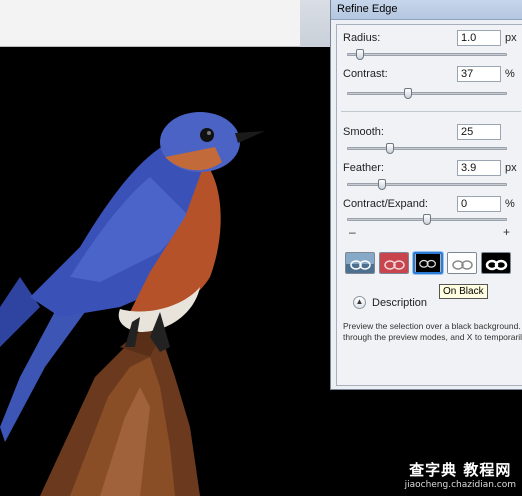  Describe the element at coordinates (427, 148) in the screenshot. I see `smooth-slider` at that location.